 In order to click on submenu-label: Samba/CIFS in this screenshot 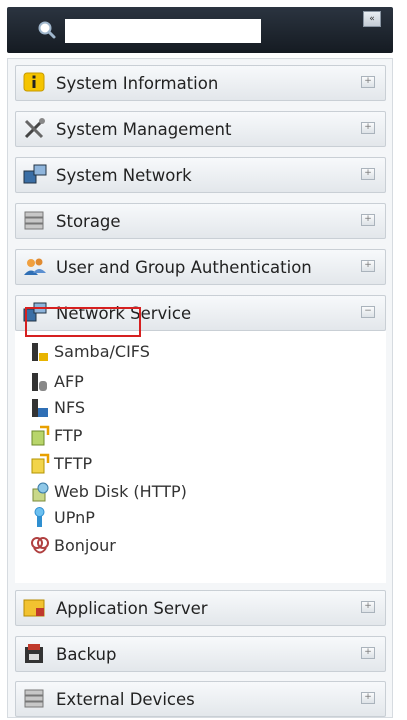, I will do `click(102, 351)`.